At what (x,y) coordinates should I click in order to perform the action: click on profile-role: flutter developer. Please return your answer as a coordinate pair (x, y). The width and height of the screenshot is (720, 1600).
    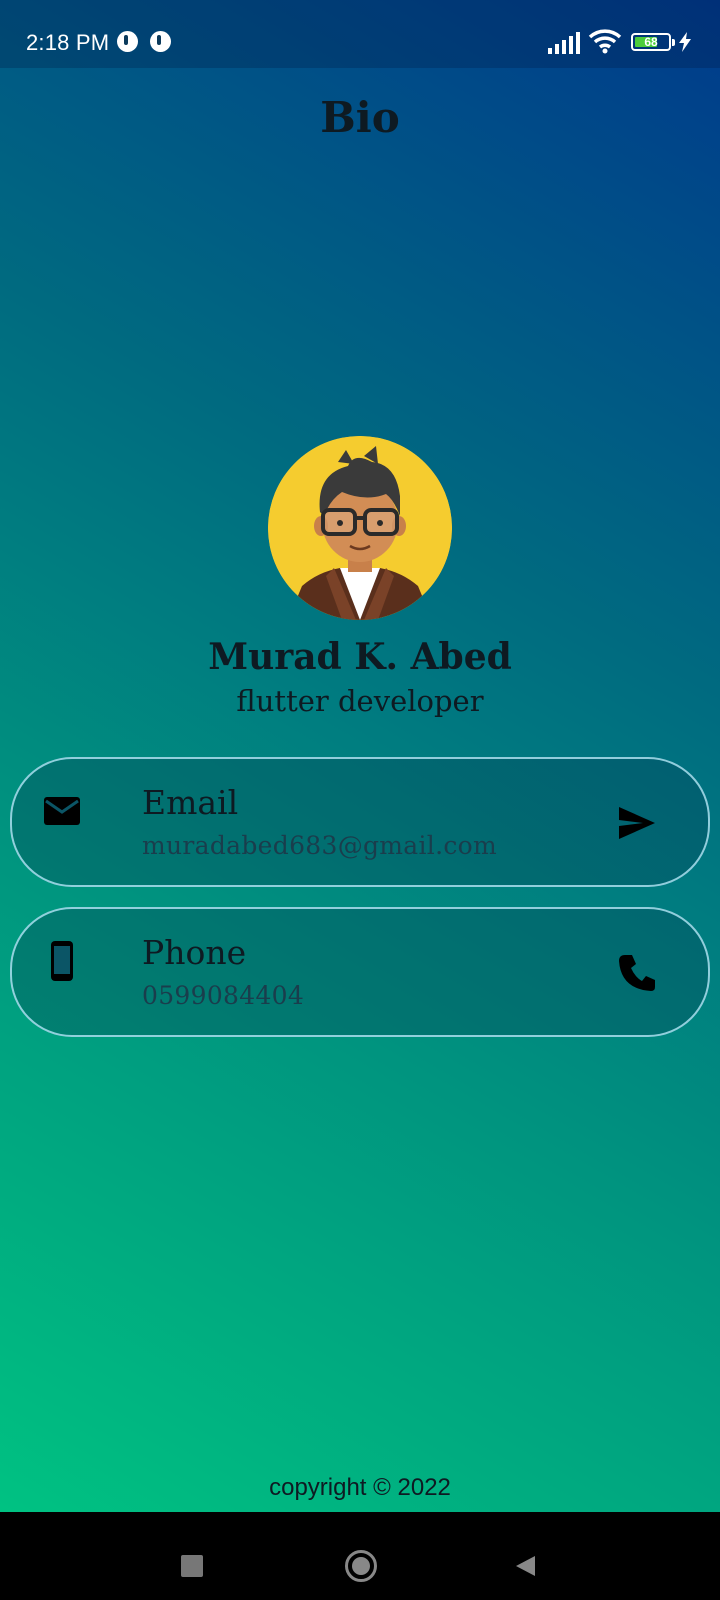
    Looking at the image, I should click on (360, 701).